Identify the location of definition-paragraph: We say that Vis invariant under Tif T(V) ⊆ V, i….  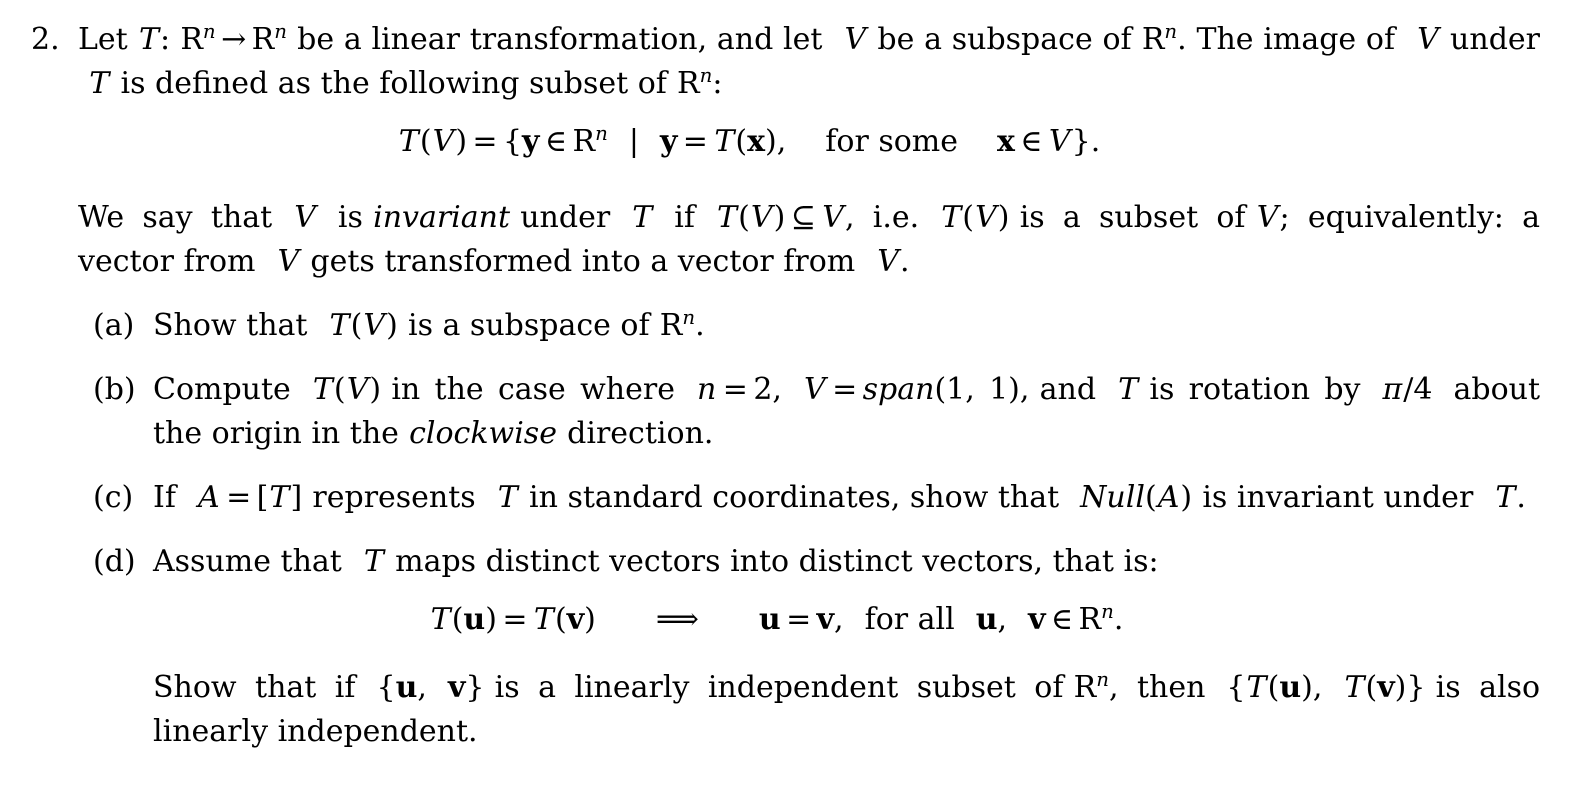
(809, 240).